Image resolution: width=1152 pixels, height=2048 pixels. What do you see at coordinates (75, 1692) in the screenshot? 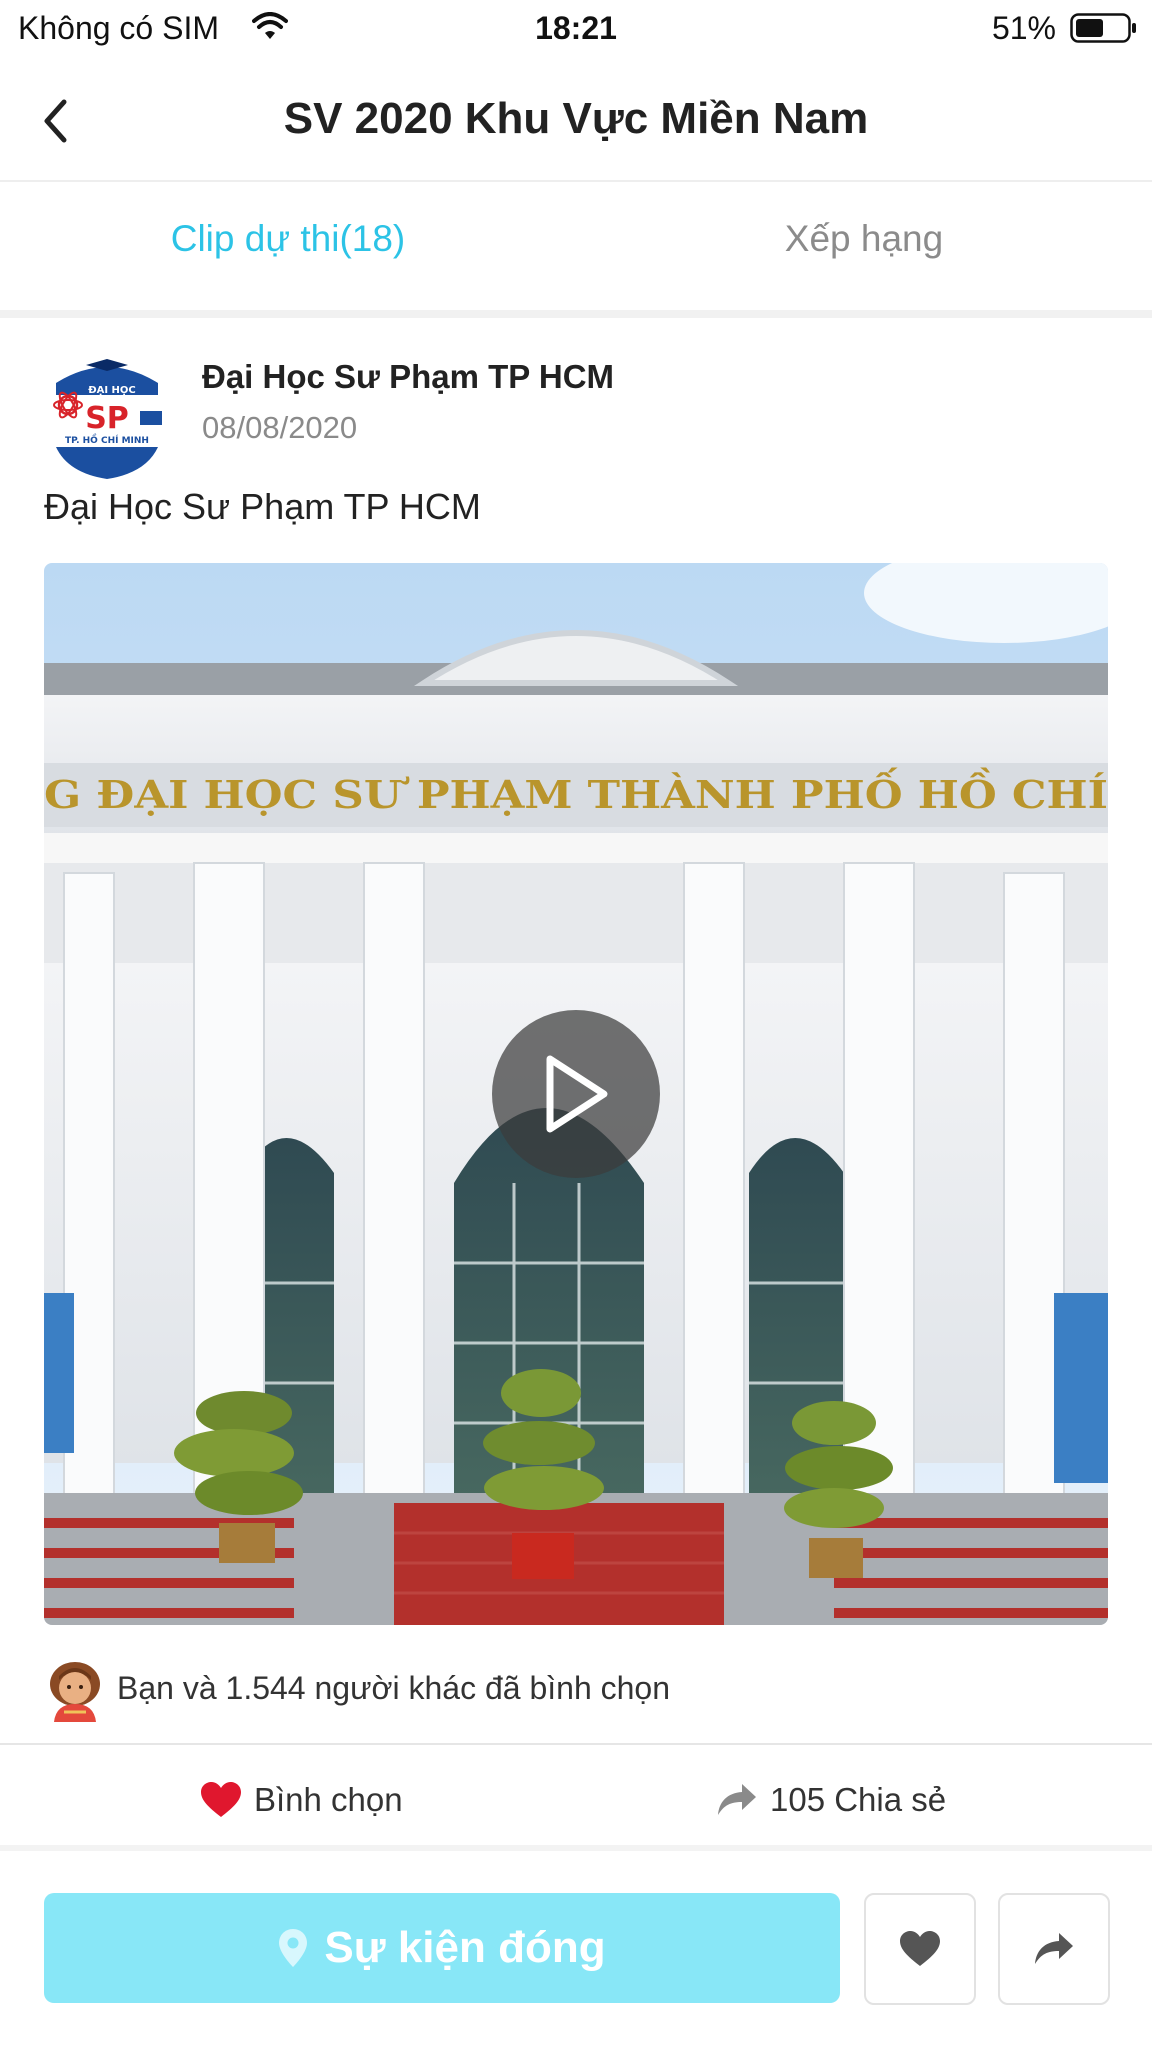
I see `voter-avatar` at bounding box center [75, 1692].